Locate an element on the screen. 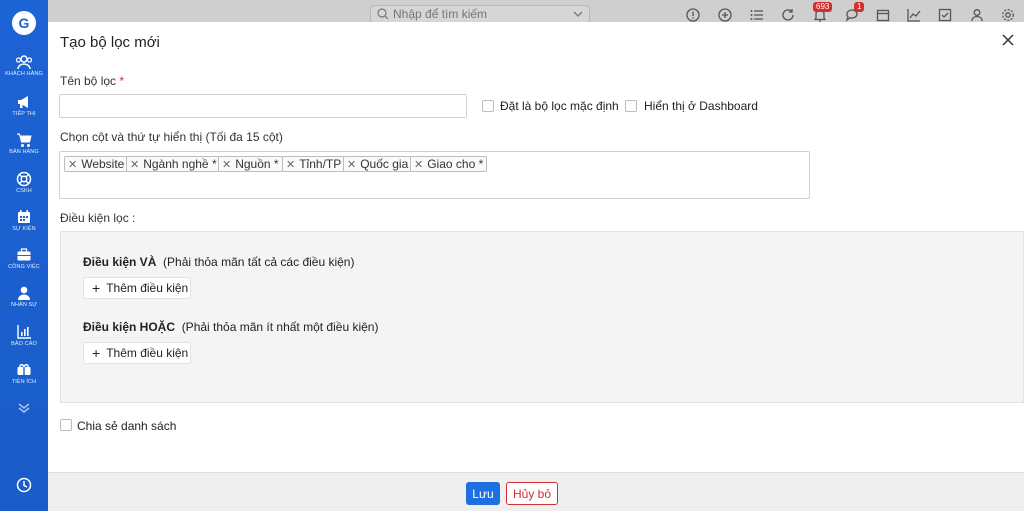 The width and height of the screenshot is (1024, 511). sidebar-item-customer-care: CSKH is located at coordinates (24, 182).